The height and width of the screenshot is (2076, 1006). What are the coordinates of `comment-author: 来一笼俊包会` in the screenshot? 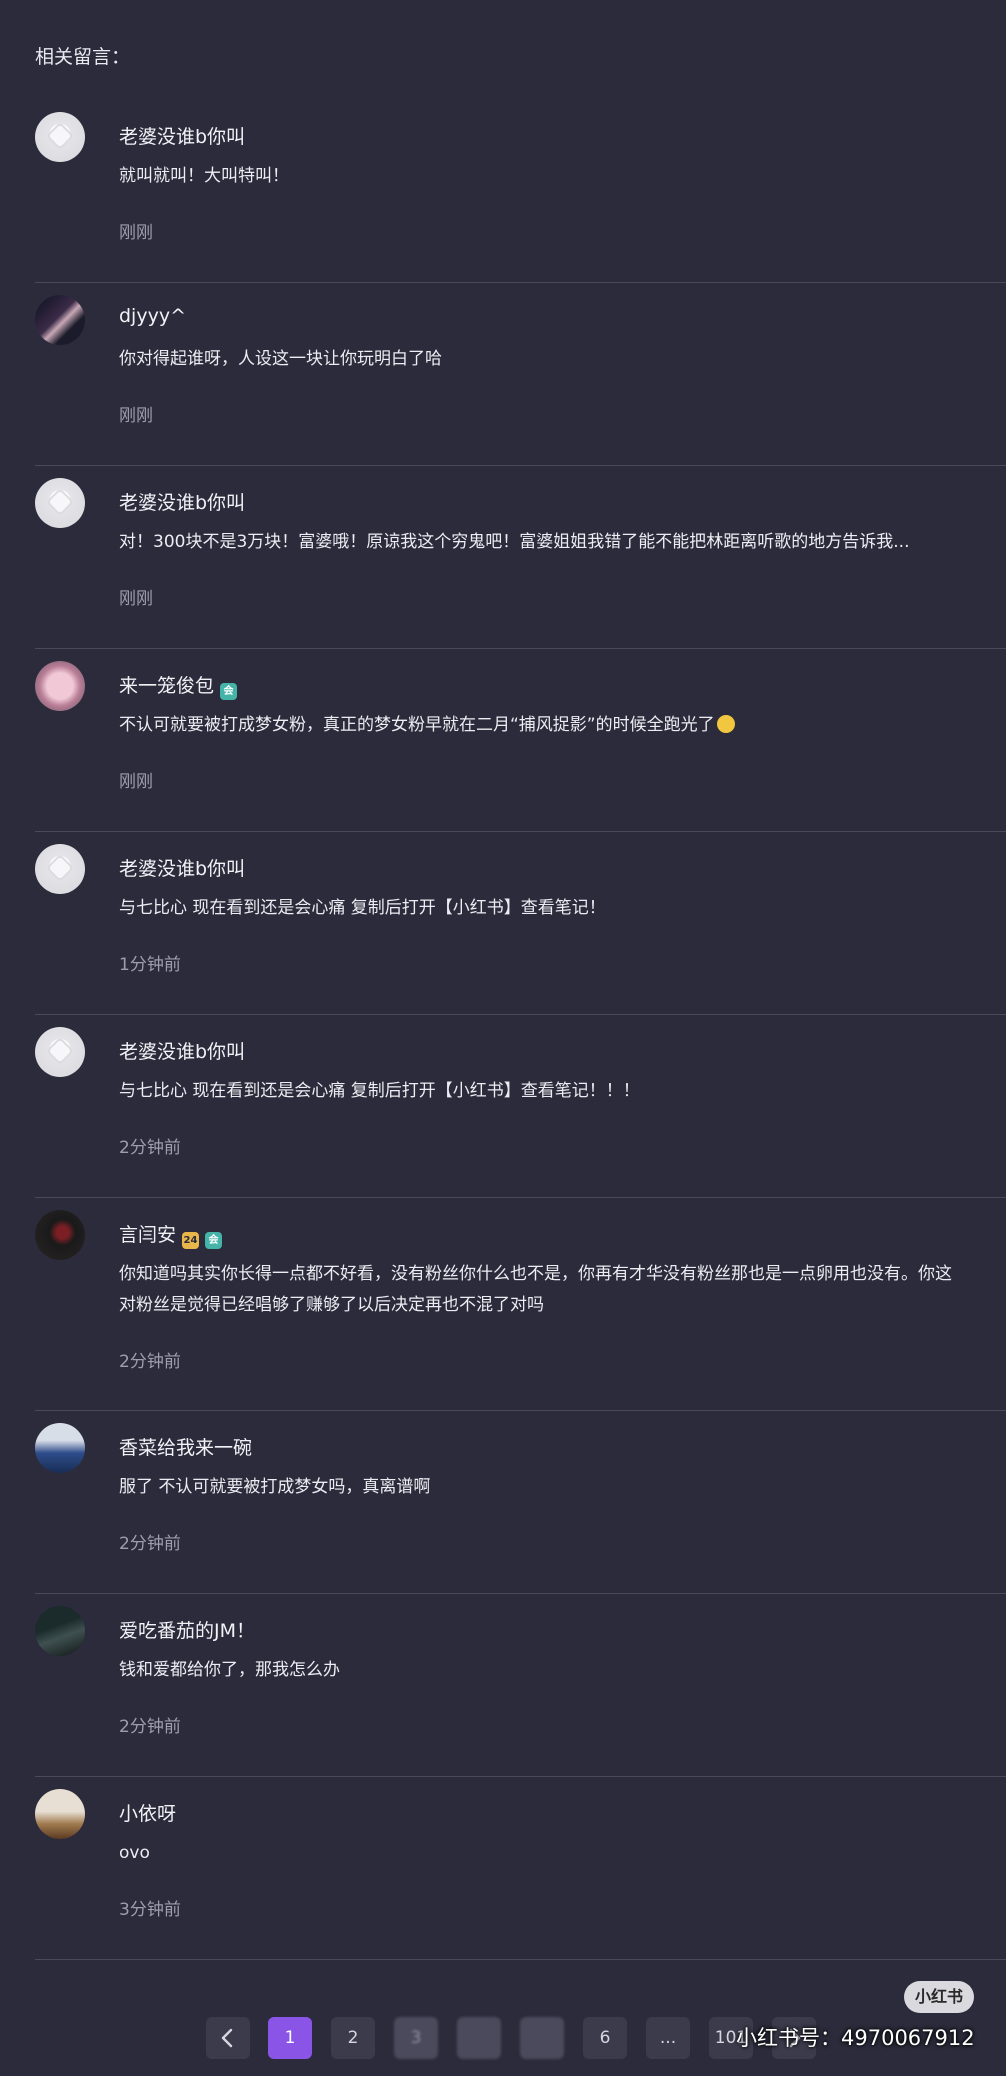 It's located at (178, 685).